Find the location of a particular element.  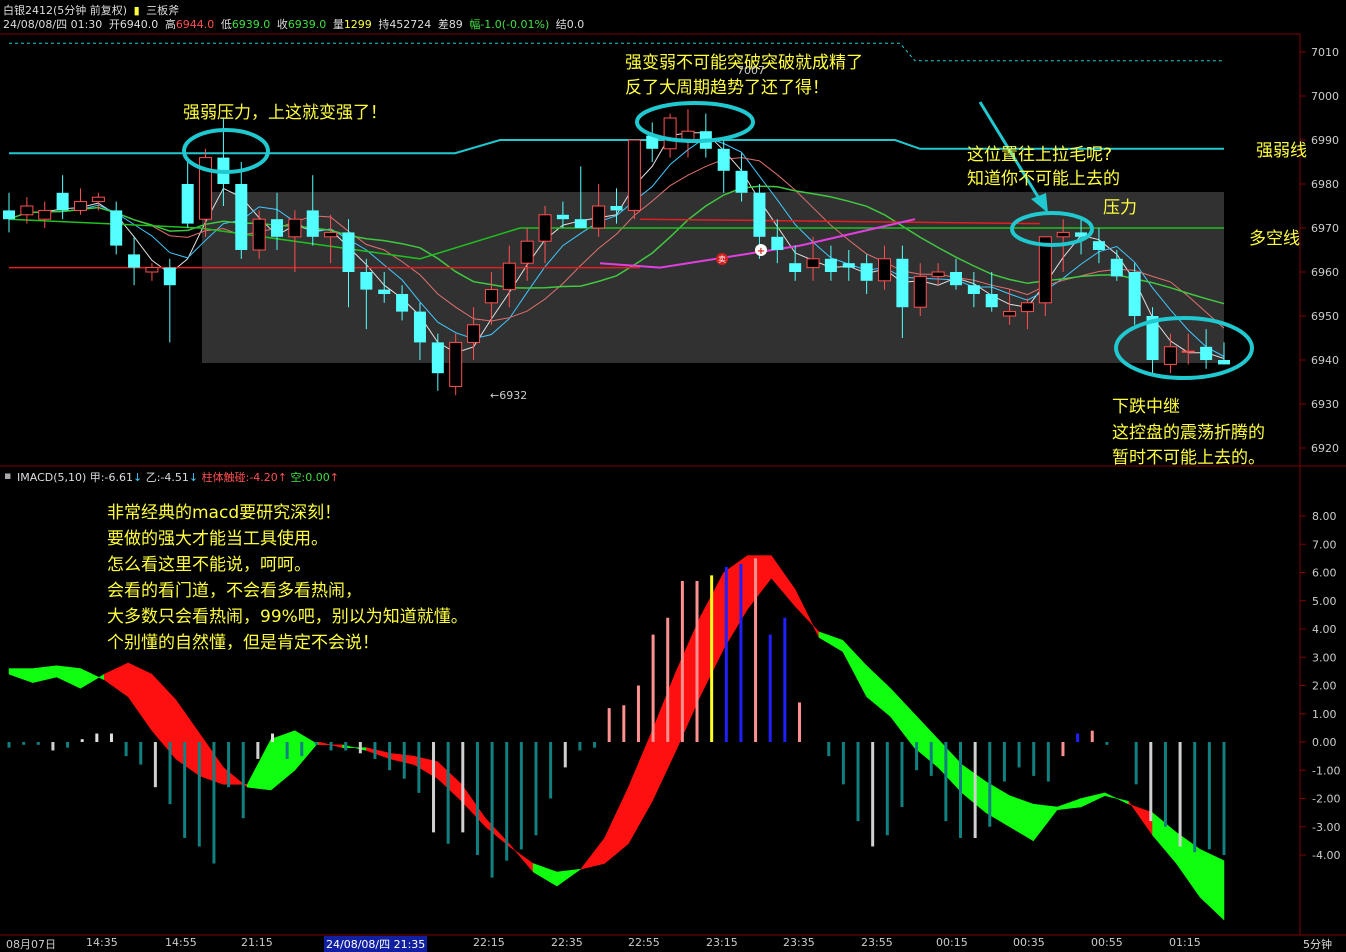

time-label: 23:15 is located at coordinates (722, 942).